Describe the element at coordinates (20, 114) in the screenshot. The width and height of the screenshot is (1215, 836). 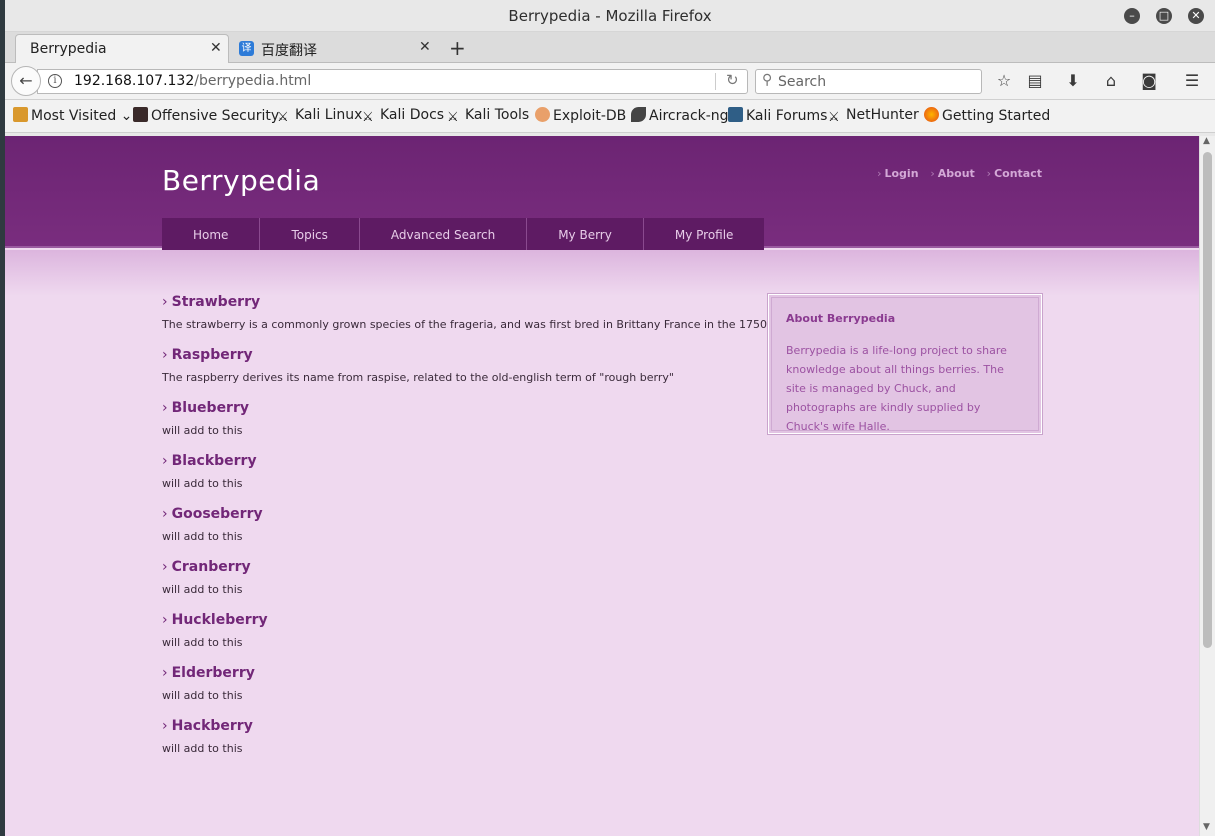
I see `folder-icon` at that location.